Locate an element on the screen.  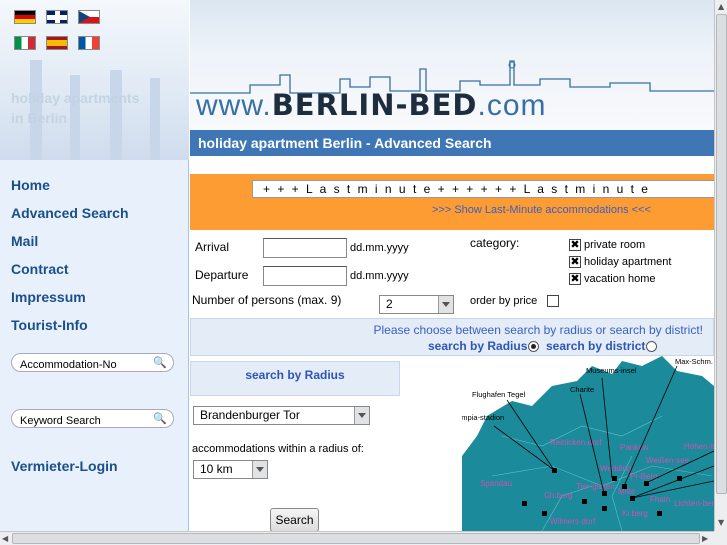
flag-spanish-icon is located at coordinates (57, 43).